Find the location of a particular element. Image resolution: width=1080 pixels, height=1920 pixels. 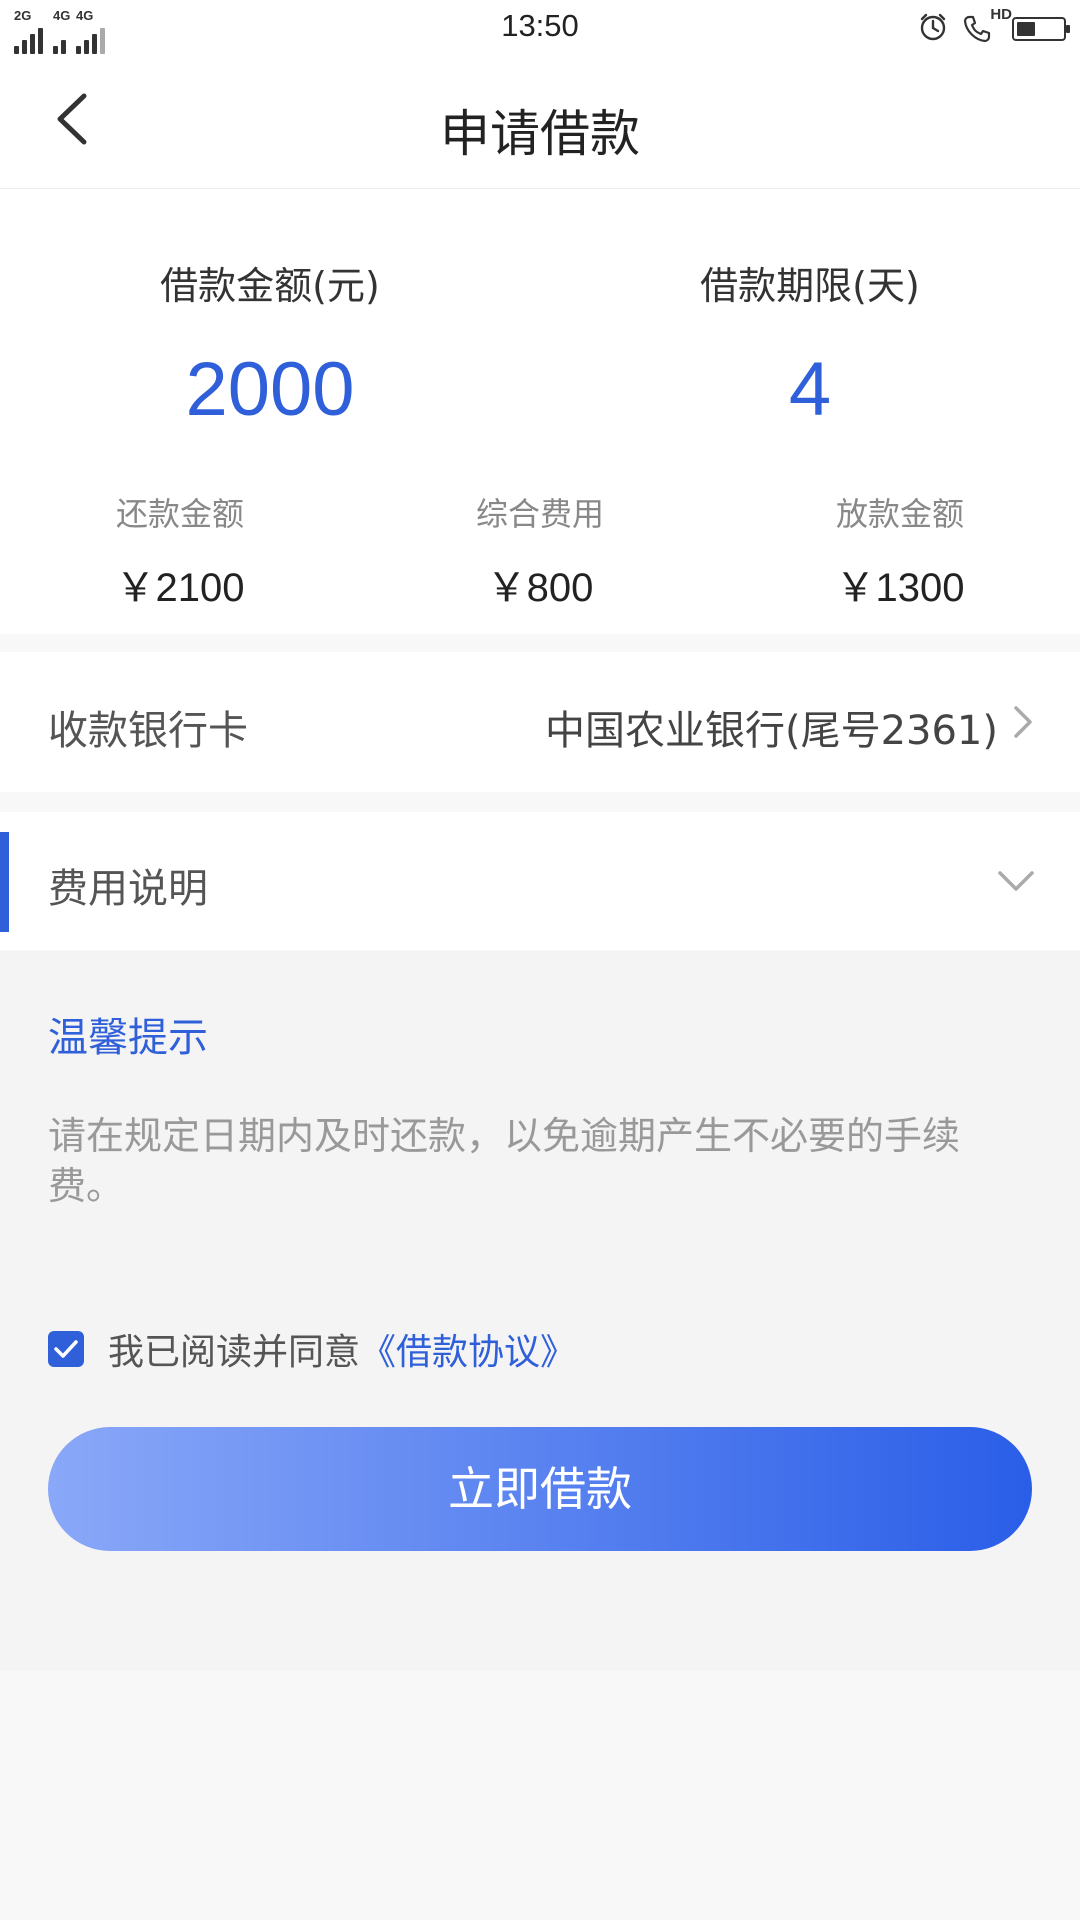

fee-explanation-row: 费用说明 is located at coordinates (540, 881).